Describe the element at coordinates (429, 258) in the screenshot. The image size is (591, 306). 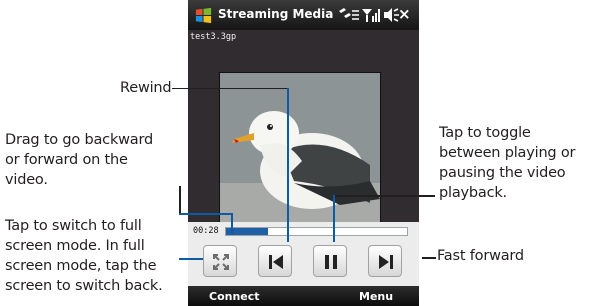
I see `fast-forward-leader-line` at that location.